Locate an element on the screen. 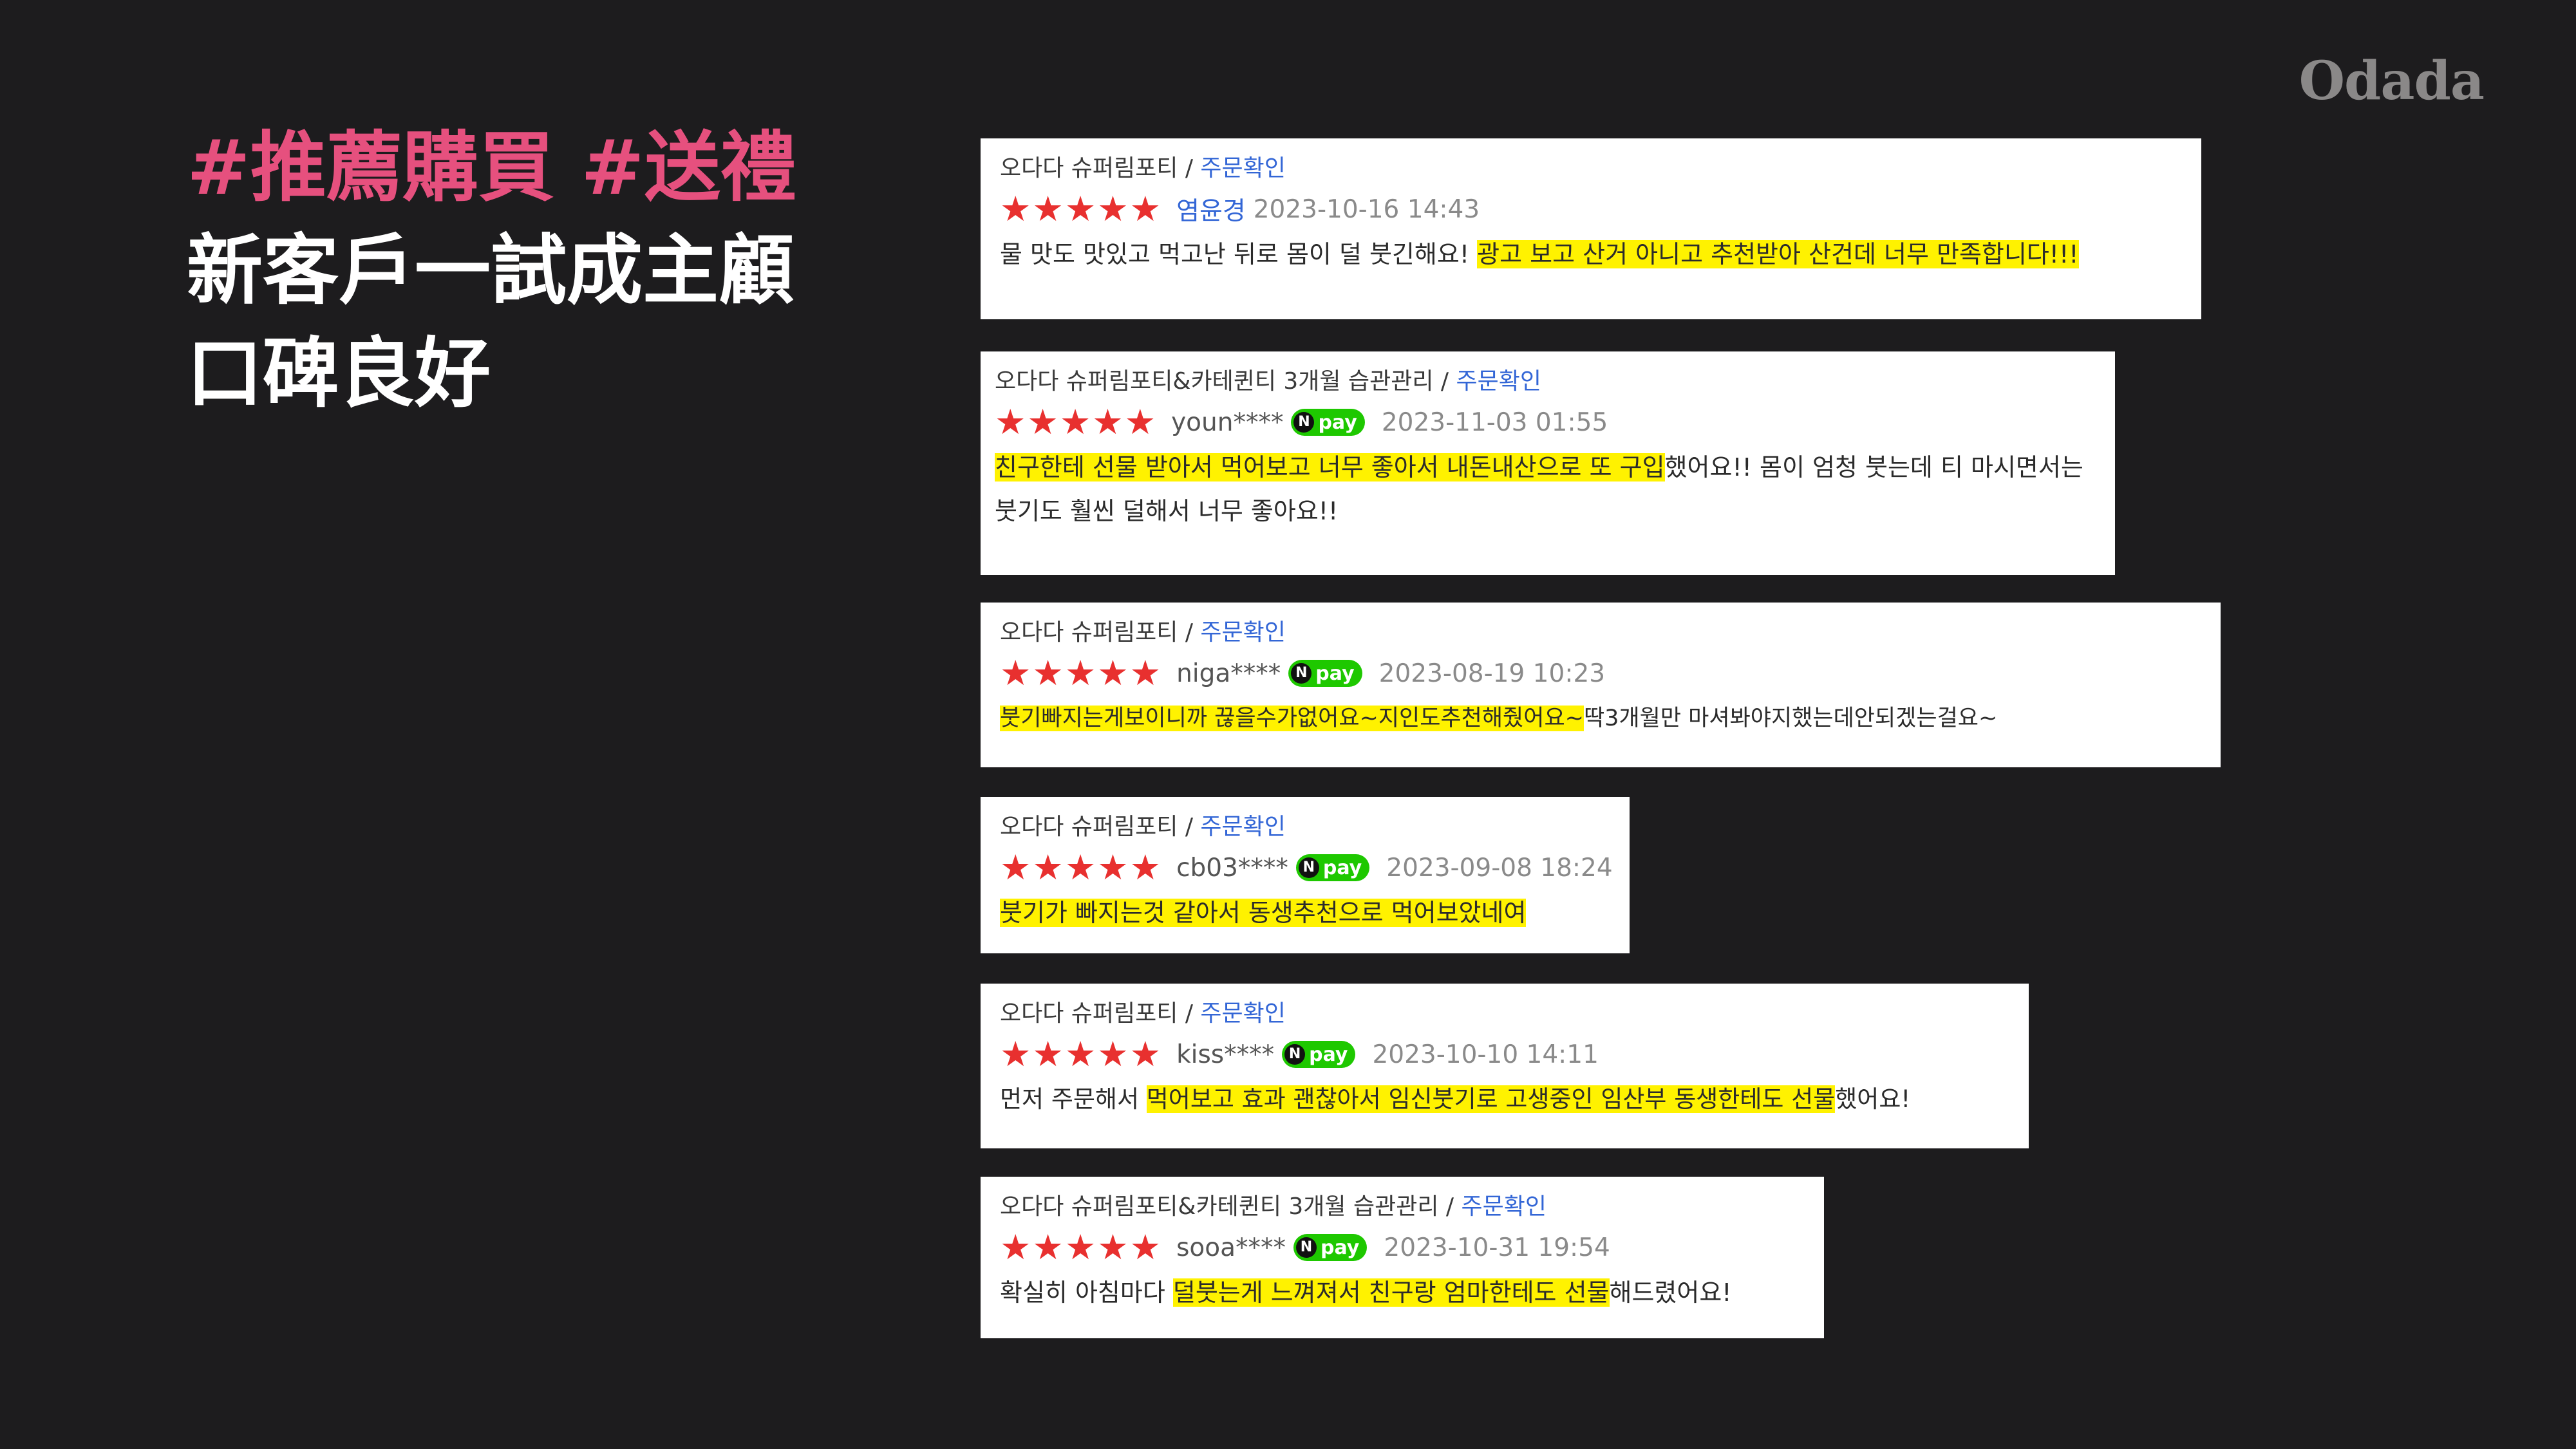 This screenshot has width=2576, height=1449. review-date: 2023-08-19 10:23 is located at coordinates (1492, 673).